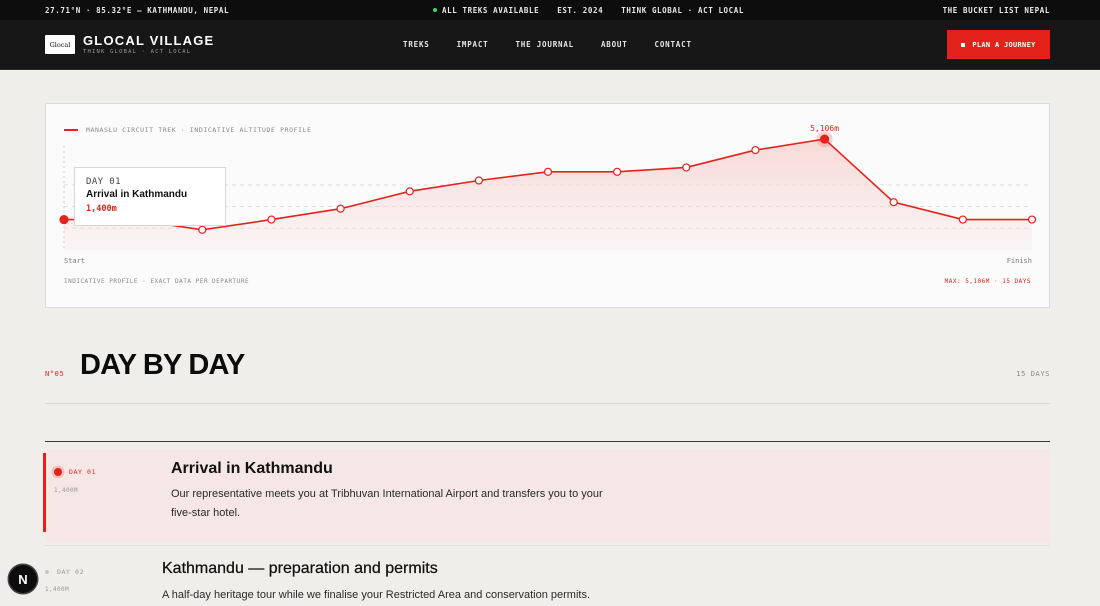  I want to click on nav-link-journal: THE JOURNAL, so click(544, 44).